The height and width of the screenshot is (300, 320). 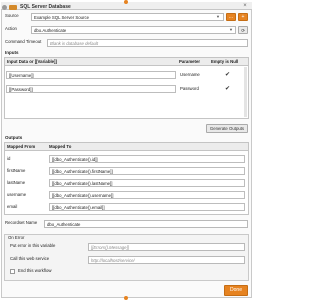 I want to click on call-service-input: http://localhost/service/, so click(x=166, y=260).